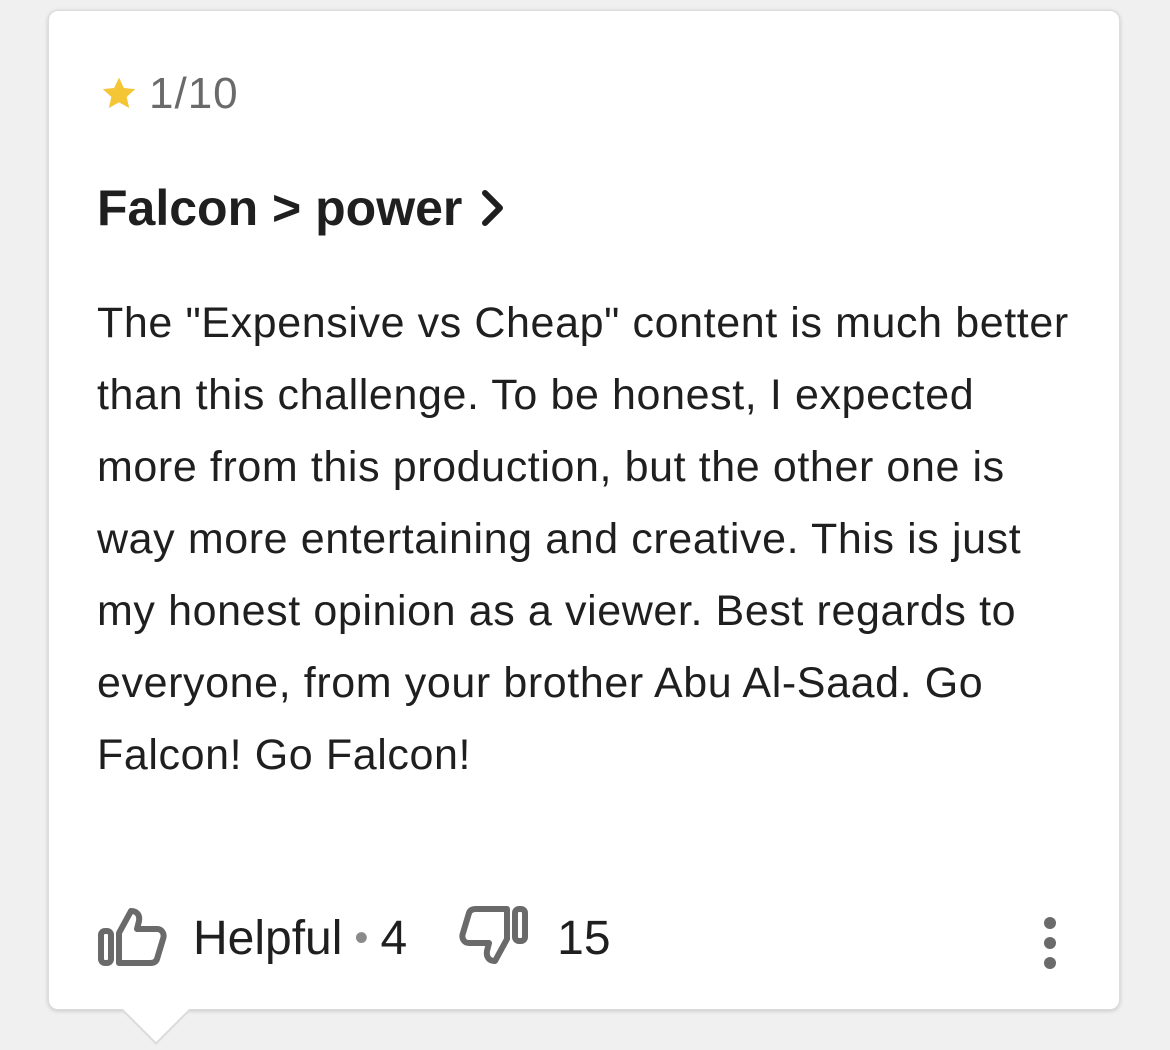 The image size is (1170, 1050). I want to click on rating: 1/10, so click(169, 94).